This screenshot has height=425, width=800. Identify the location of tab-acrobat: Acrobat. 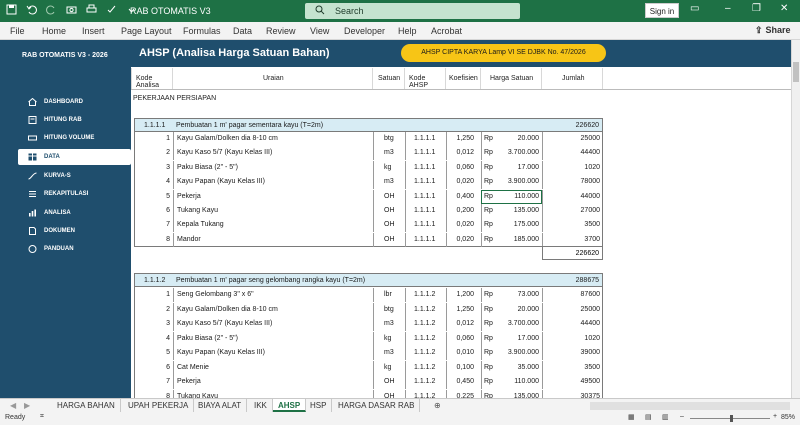
(446, 31).